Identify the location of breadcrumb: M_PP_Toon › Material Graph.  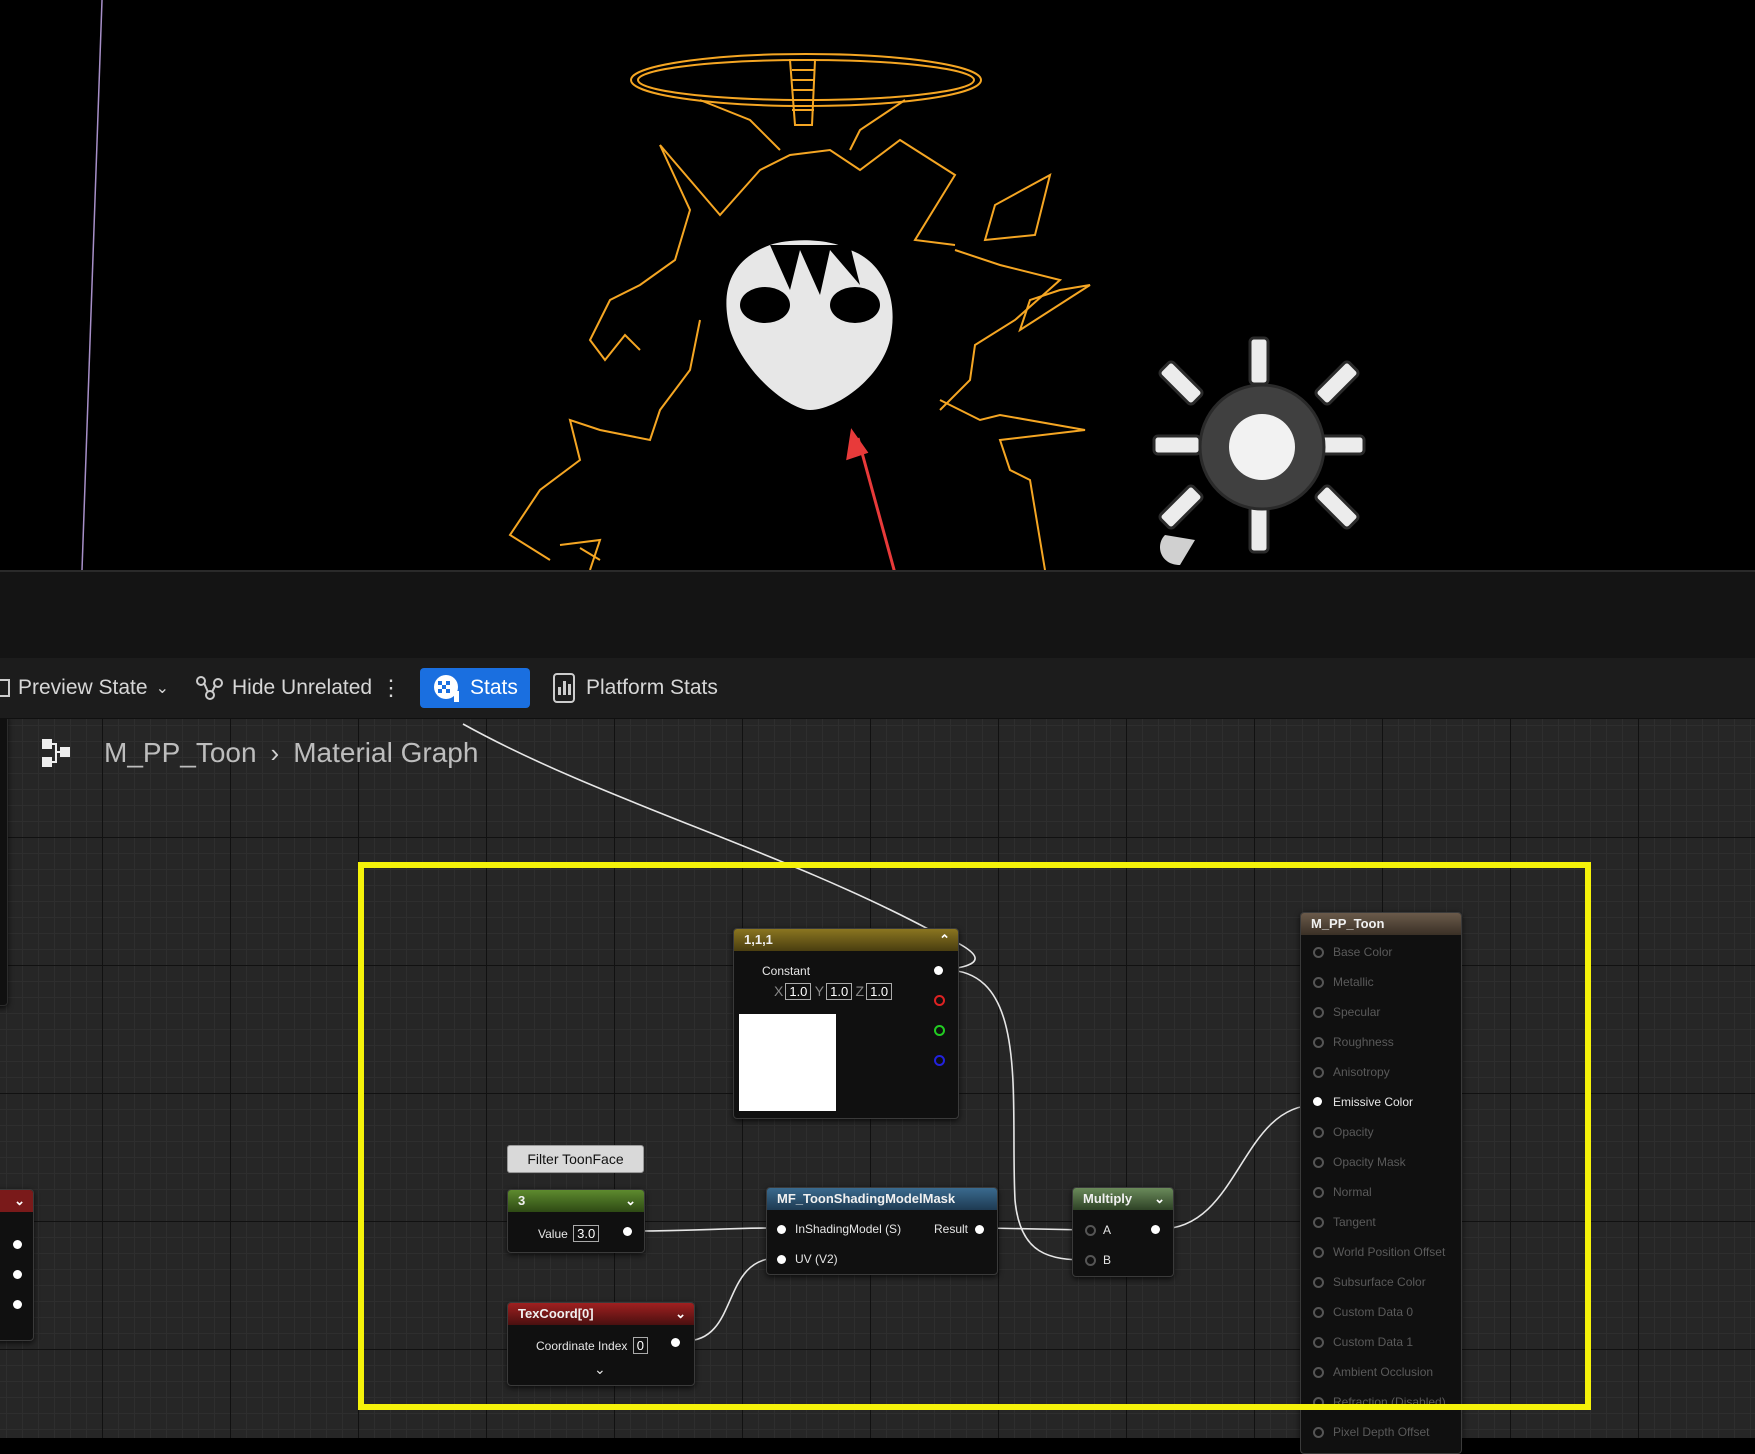
(259, 753).